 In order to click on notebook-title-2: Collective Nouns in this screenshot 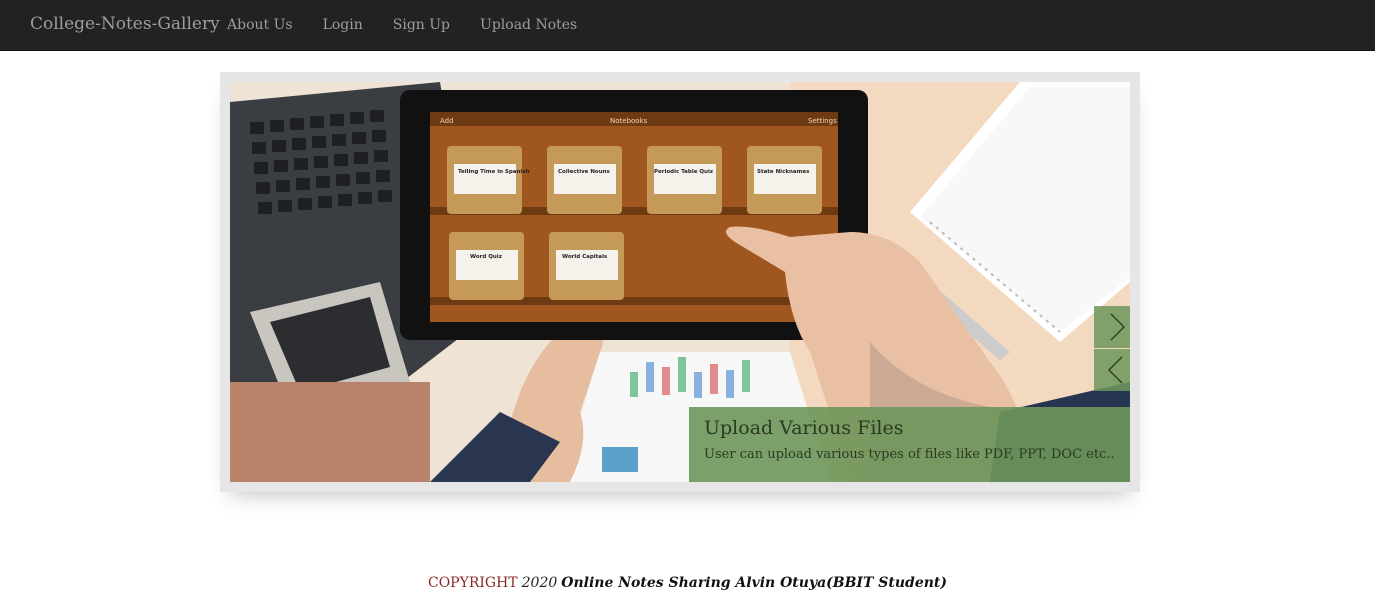, I will do `click(584, 172)`.